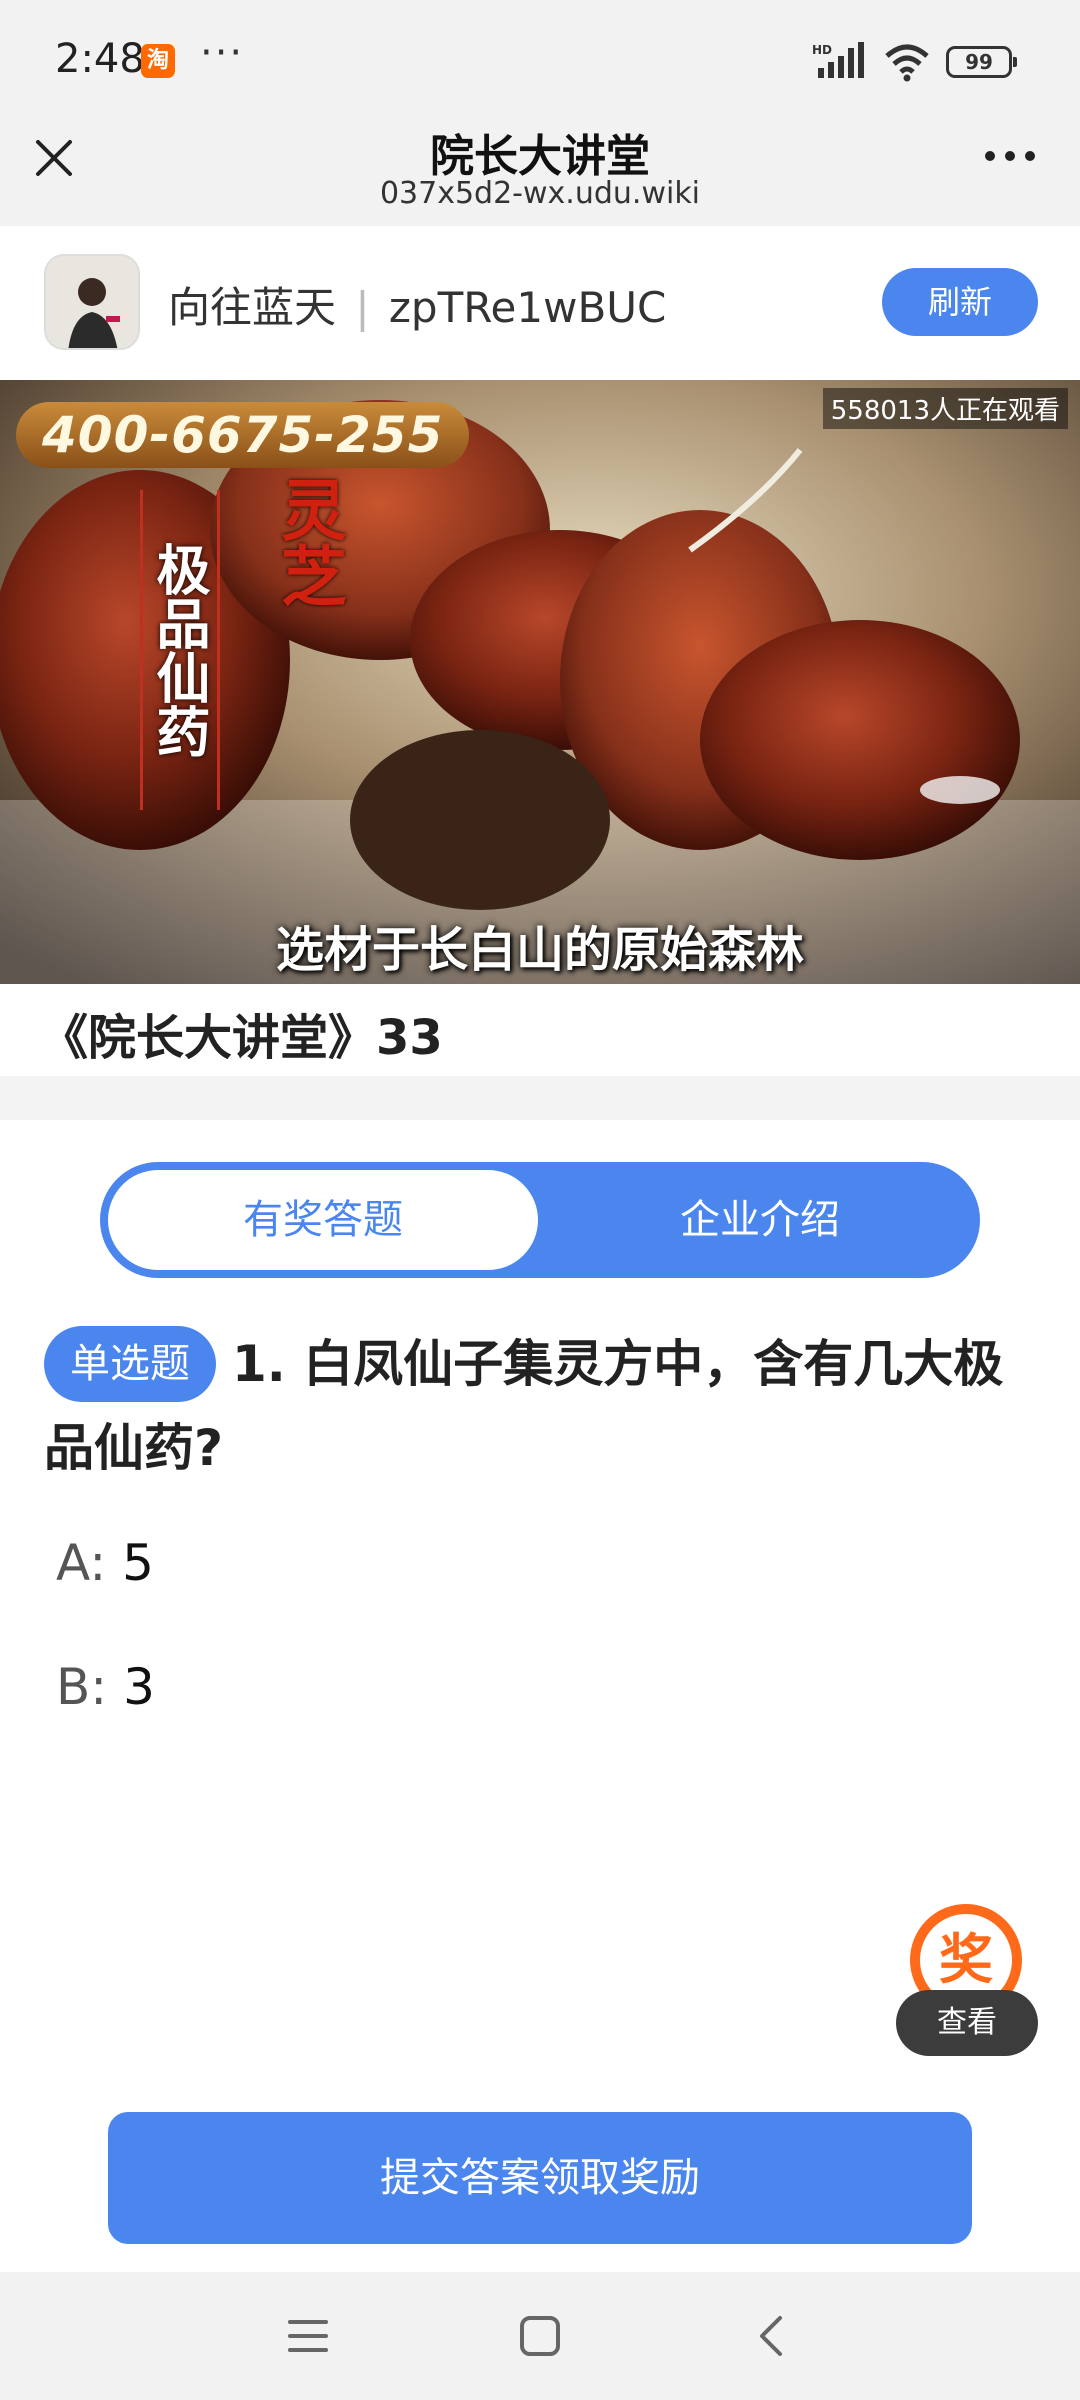  I want to click on profile-row: 向往蓝天 | zpTRe1wBUC 刷新, so click(540, 303).